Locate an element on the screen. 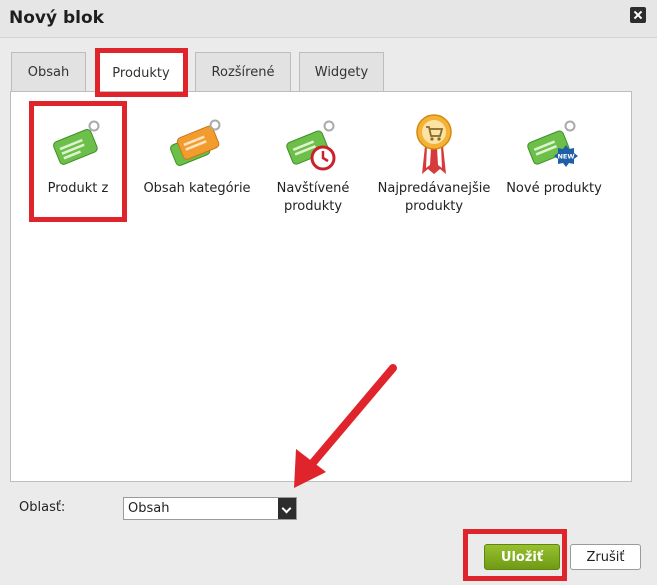 The width and height of the screenshot is (657, 585). orange-tag-icon is located at coordinates (195, 142).